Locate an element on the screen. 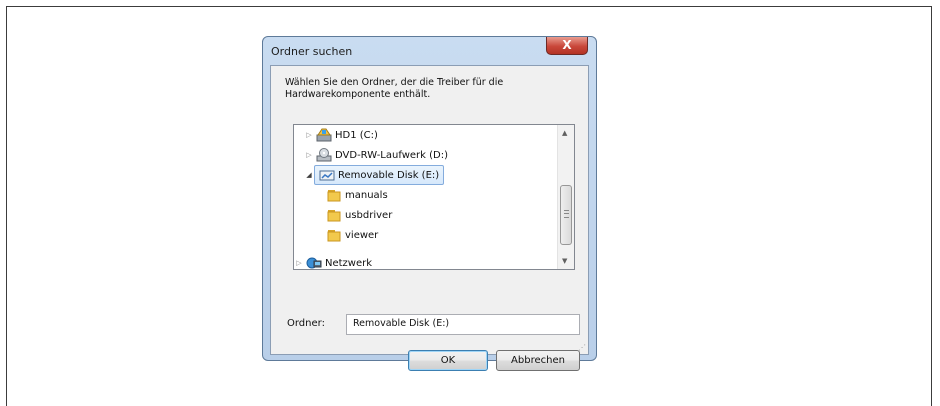 The image size is (940, 406). scroll-up-icon: ▲ is located at coordinates (564, 133).